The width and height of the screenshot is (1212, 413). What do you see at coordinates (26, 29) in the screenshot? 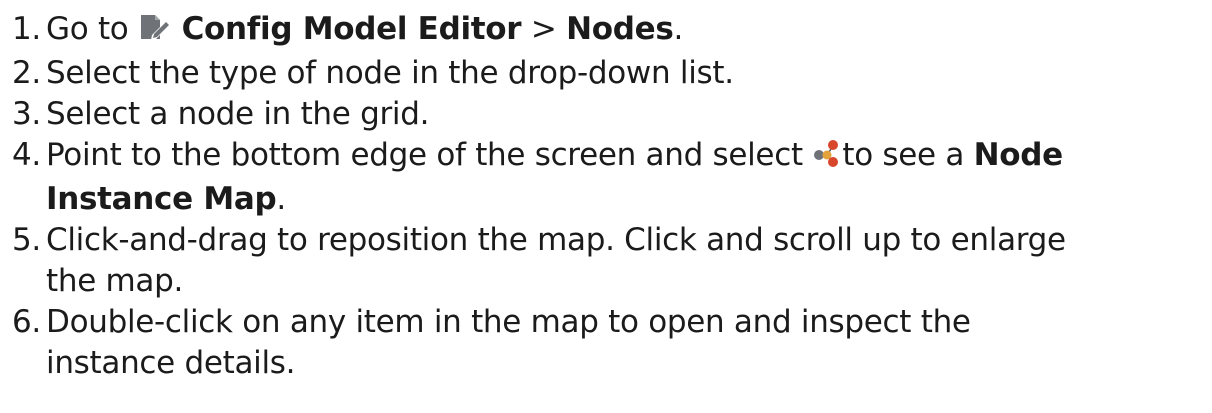
I see `step-number: 1.` at bounding box center [26, 29].